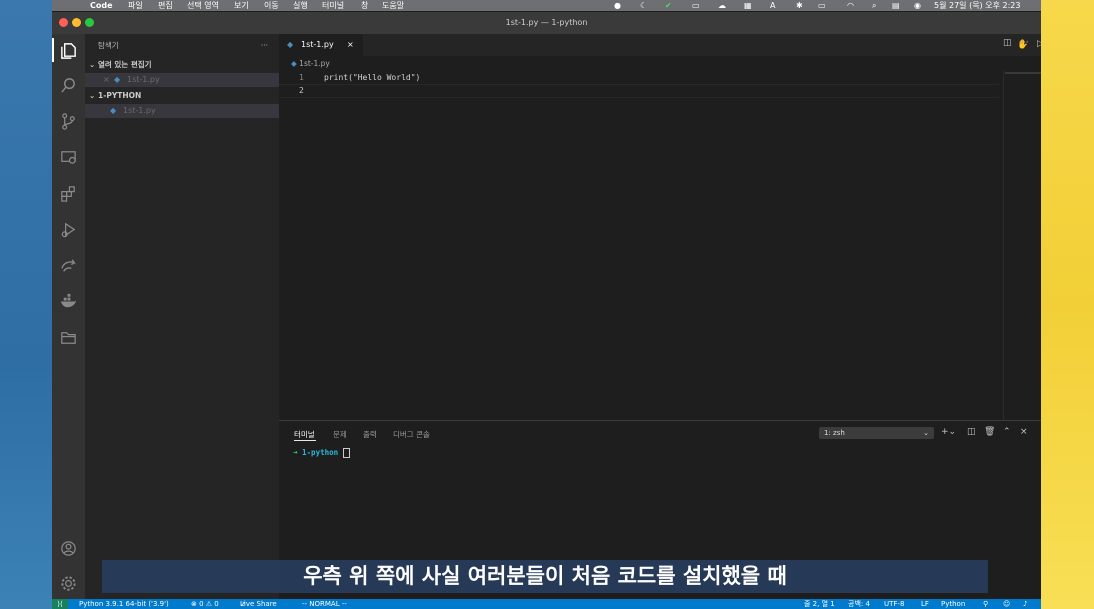 Image resolution: width=1094 pixels, height=609 pixels. What do you see at coordinates (393, 5) in the screenshot?
I see `menu-help: 도움말` at bounding box center [393, 5].